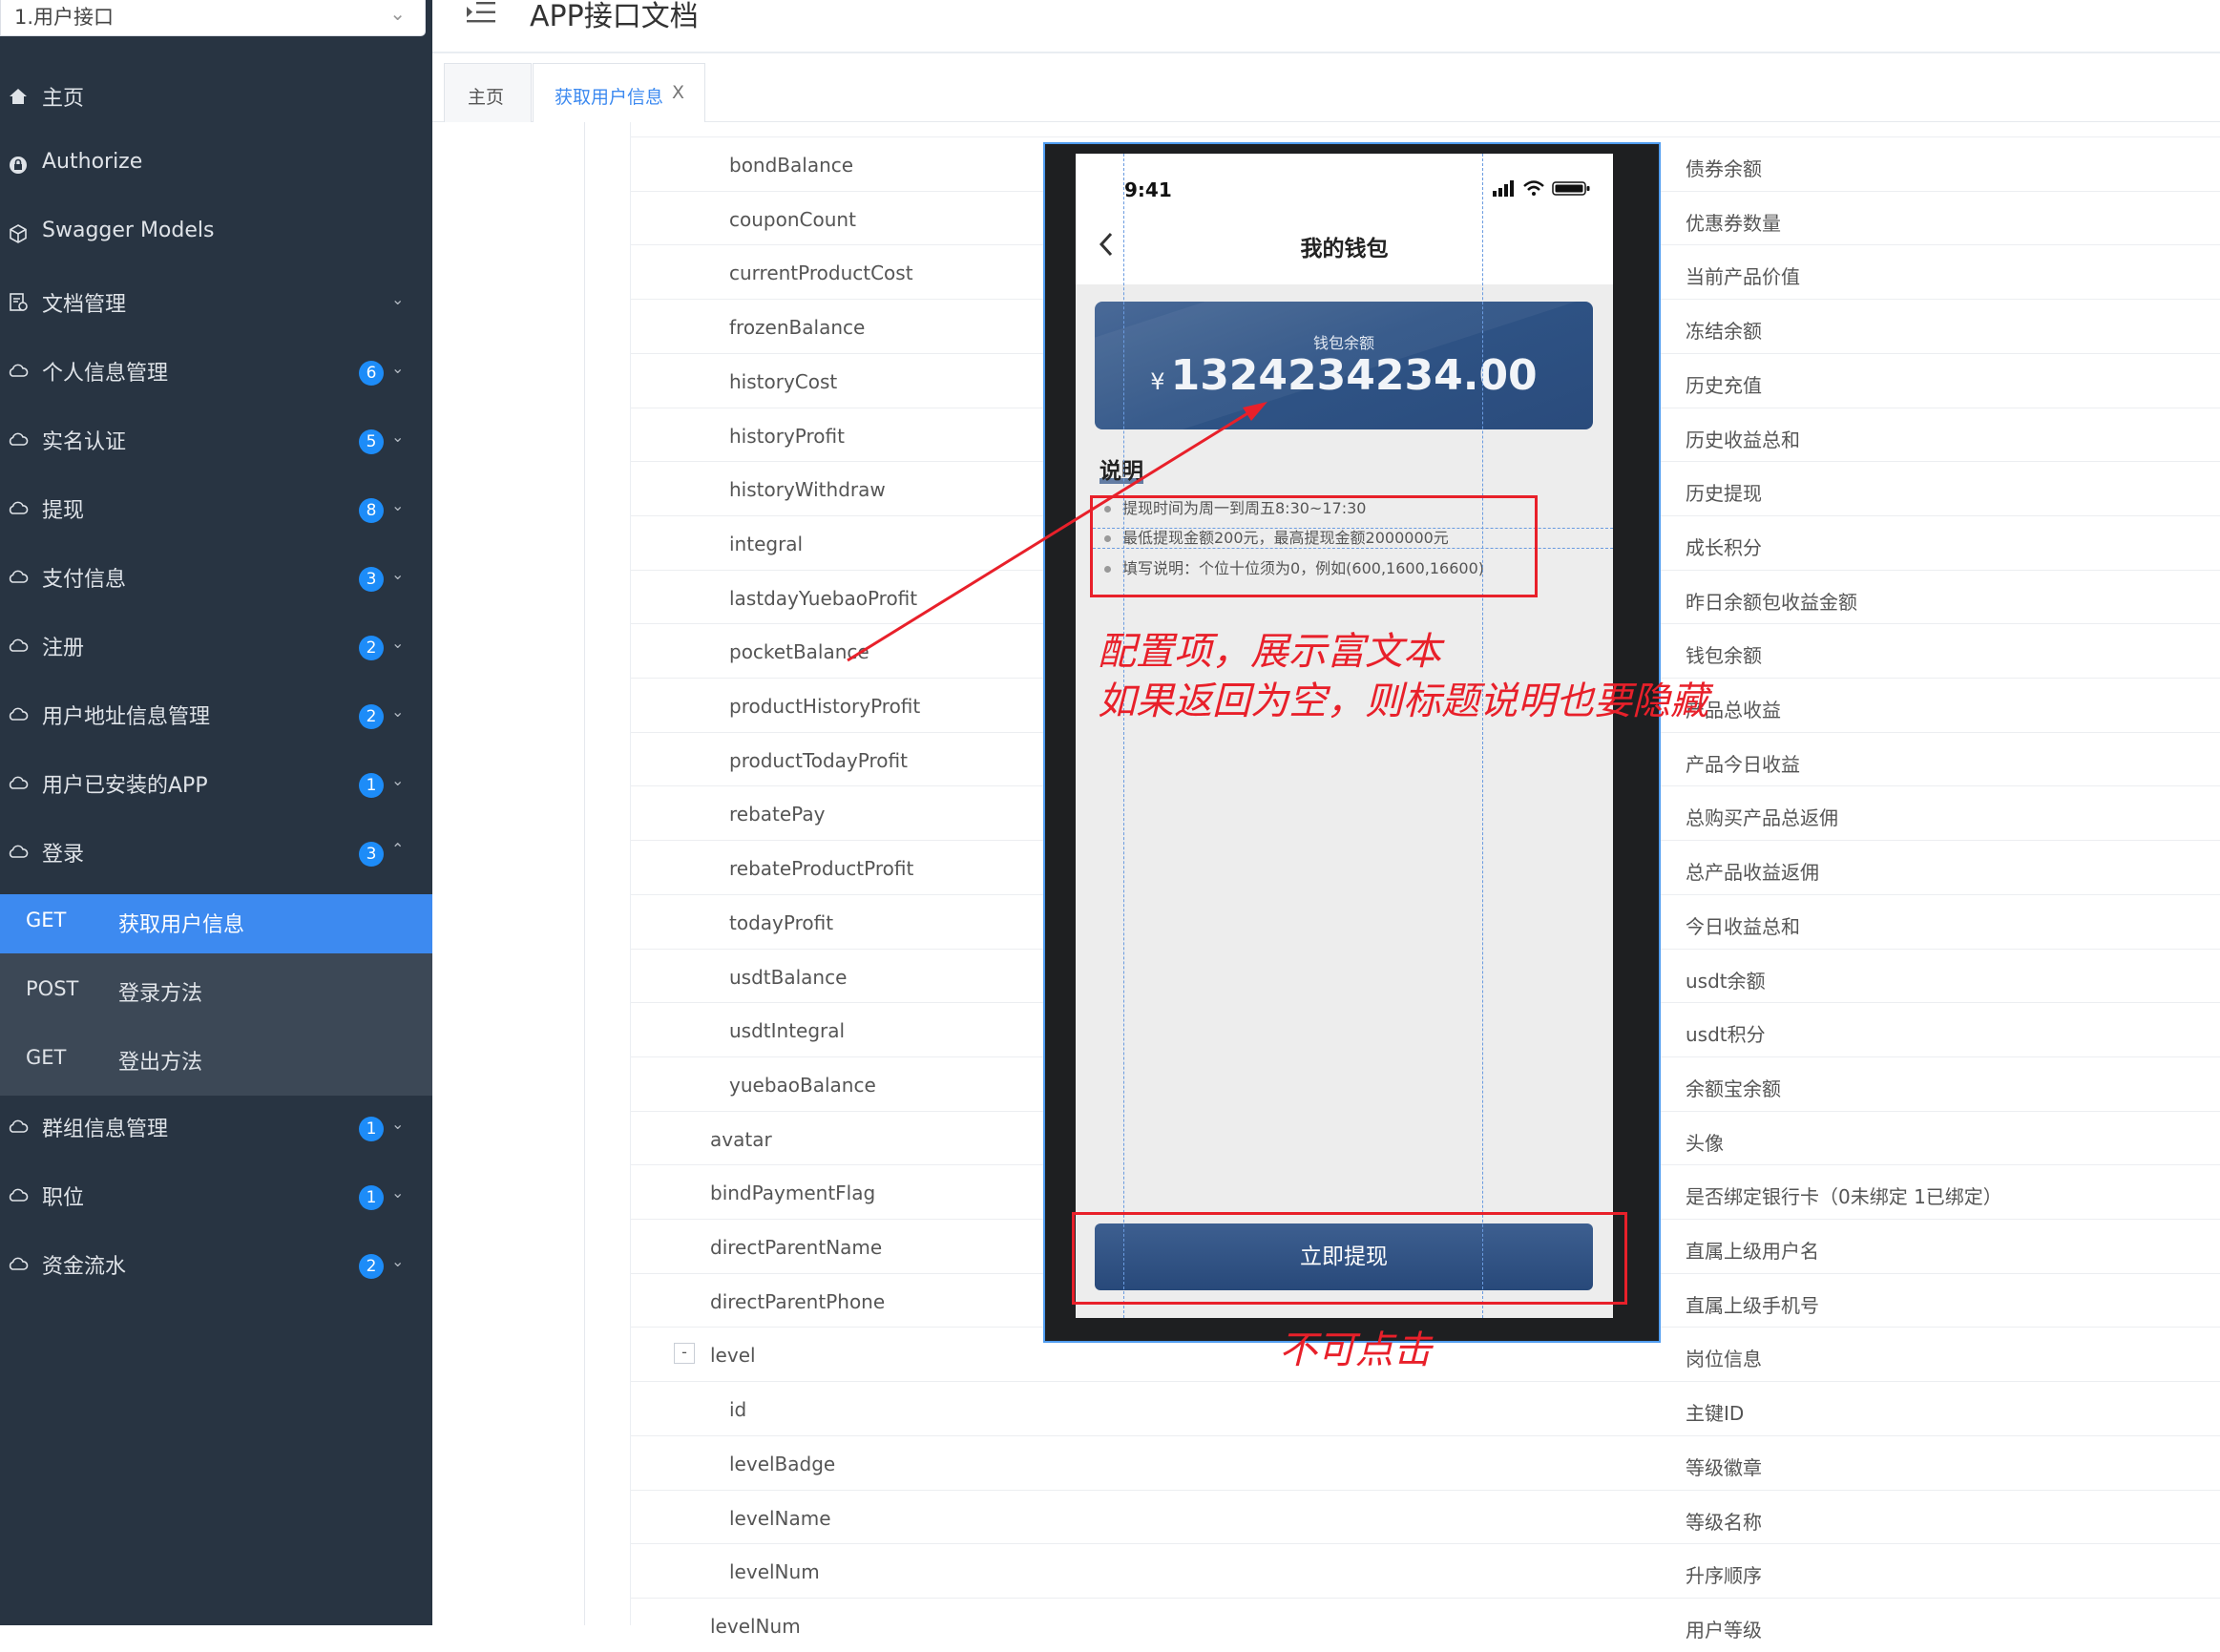 This screenshot has height=1652, width=2220. Describe the element at coordinates (216, 715) in the screenshot. I see `sidebar-item-9: 用户地址信息管理 2 ⌄` at that location.